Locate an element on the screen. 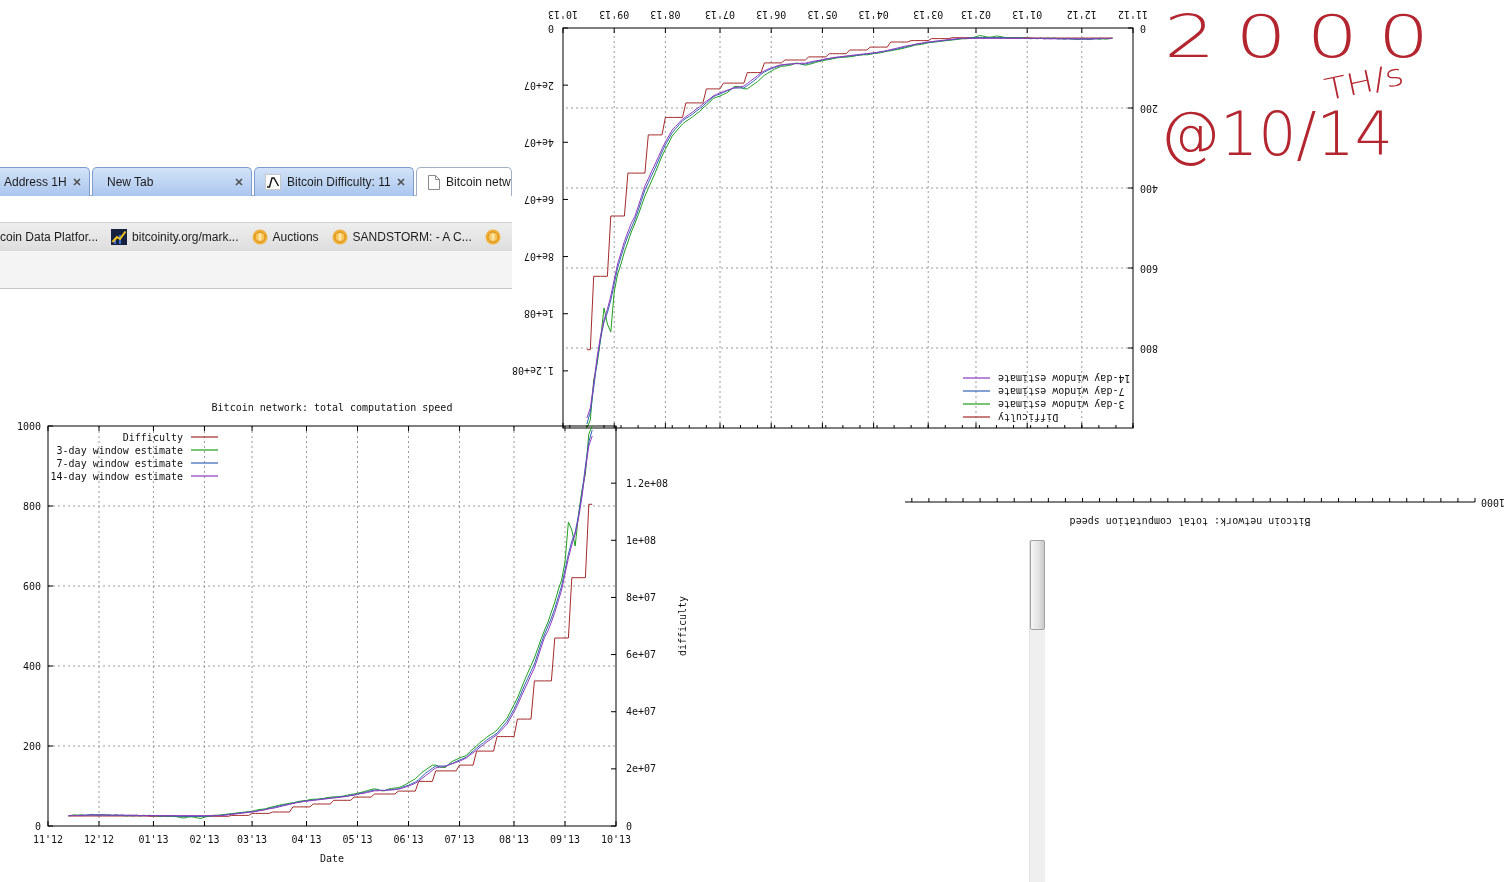 Image resolution: width=1507 pixels, height=882 pixels. axis-title: Date is located at coordinates (332, 858).